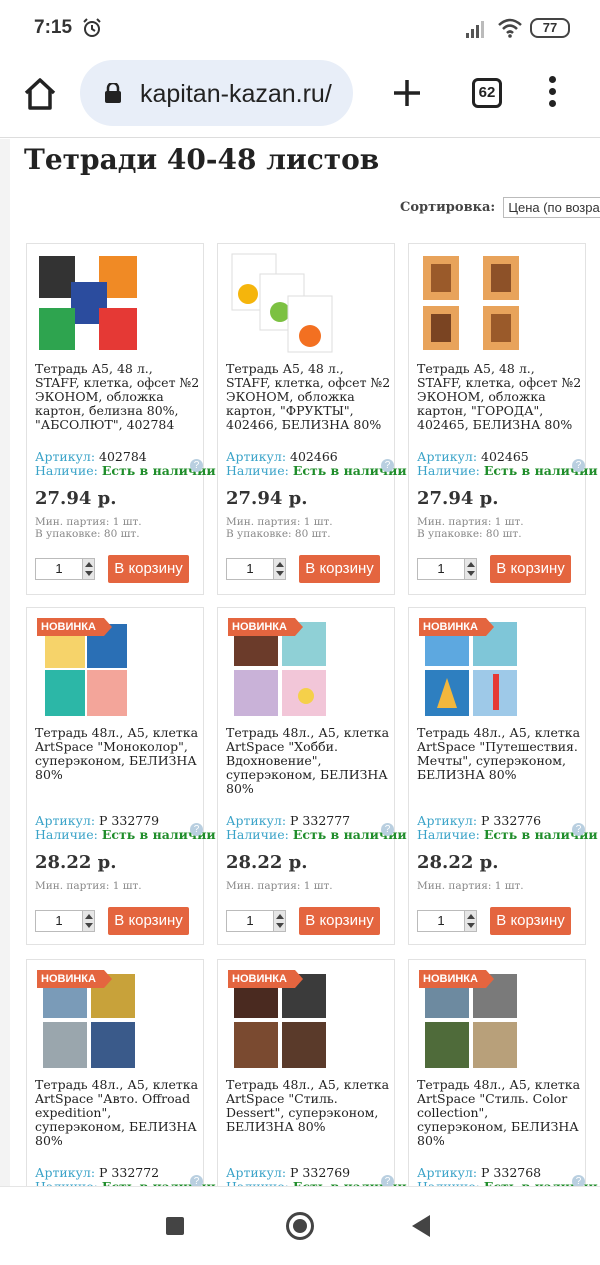 The image size is (600, 1265). Describe the element at coordinates (97, 1172) in the screenshot. I see `product-sku: Артикул: P 332772` at that location.